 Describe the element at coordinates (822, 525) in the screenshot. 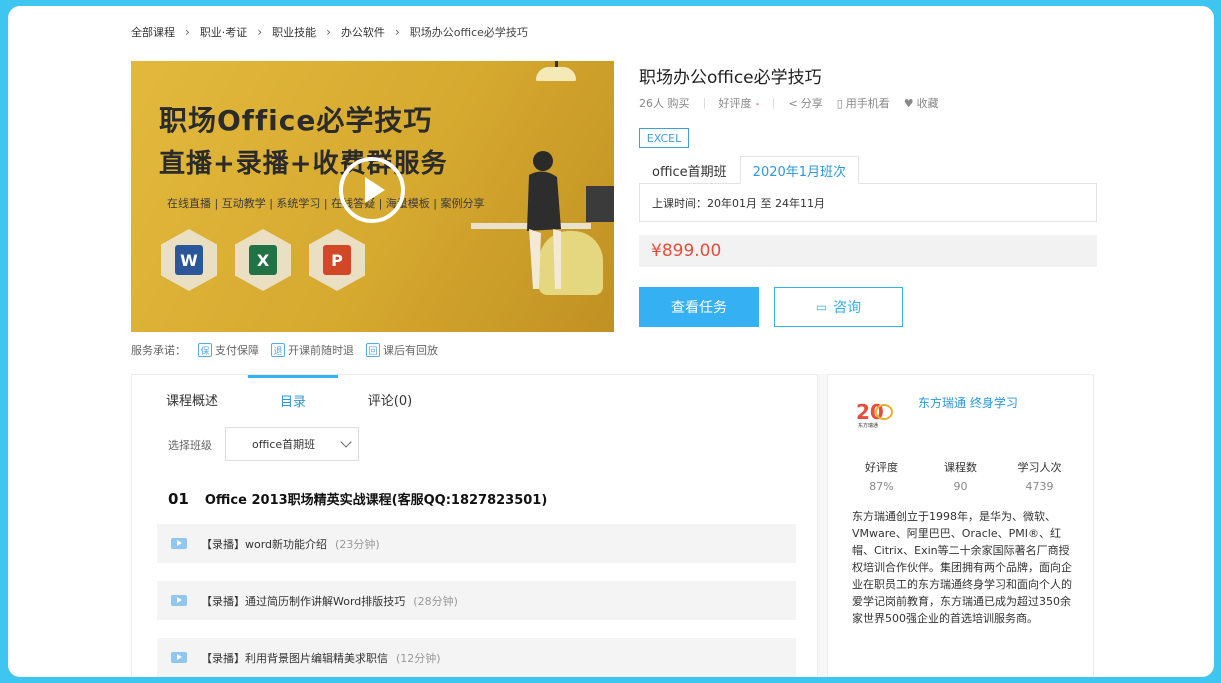

I see `column-gap` at that location.